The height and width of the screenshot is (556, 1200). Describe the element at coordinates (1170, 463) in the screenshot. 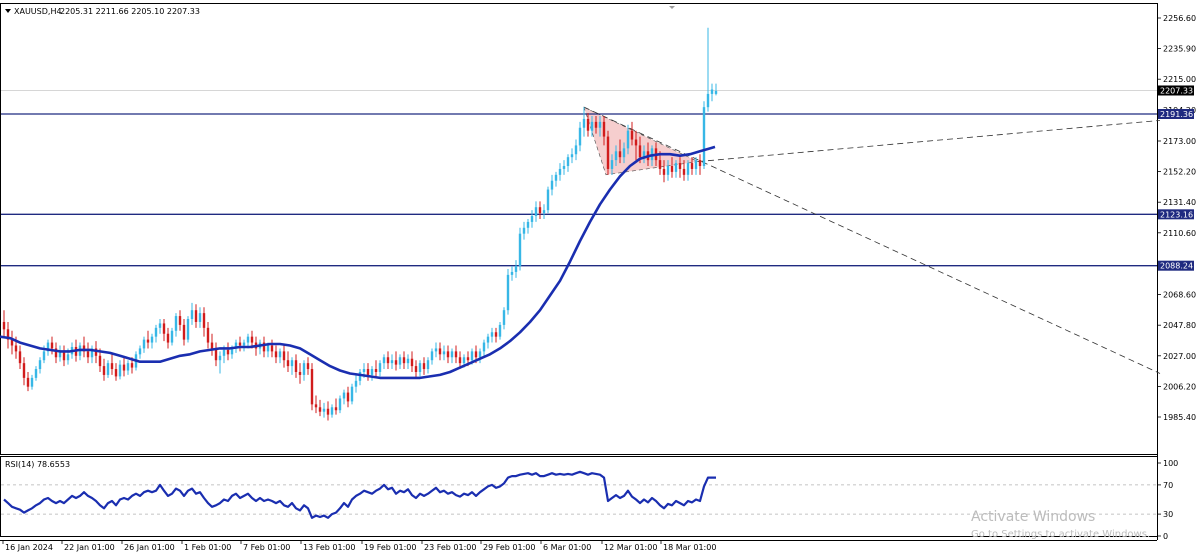

I see `rsi-axis-label: 100` at that location.